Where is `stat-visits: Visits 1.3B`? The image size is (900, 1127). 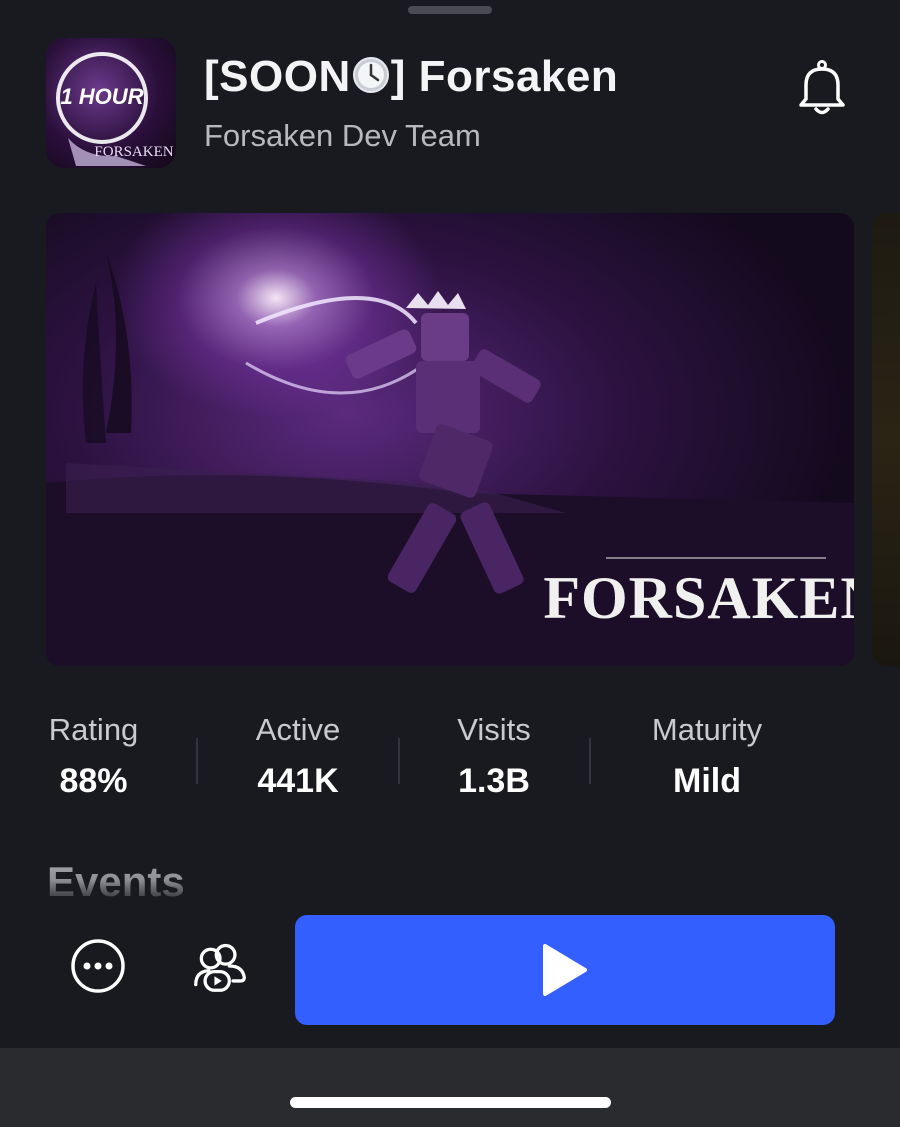
stat-visits: Visits 1.3B is located at coordinates (494, 756).